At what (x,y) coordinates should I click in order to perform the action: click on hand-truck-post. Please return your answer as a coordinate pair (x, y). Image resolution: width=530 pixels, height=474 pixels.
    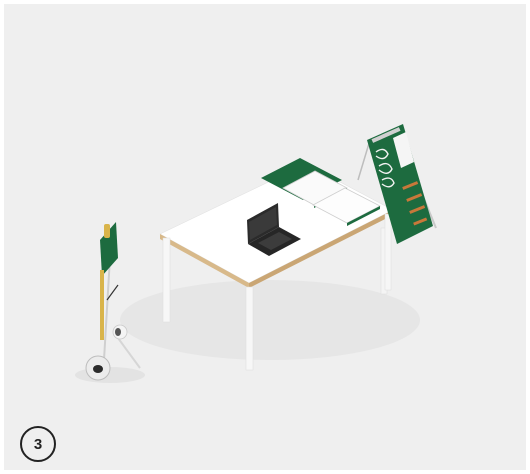
    Looking at the image, I should click on (102, 305).